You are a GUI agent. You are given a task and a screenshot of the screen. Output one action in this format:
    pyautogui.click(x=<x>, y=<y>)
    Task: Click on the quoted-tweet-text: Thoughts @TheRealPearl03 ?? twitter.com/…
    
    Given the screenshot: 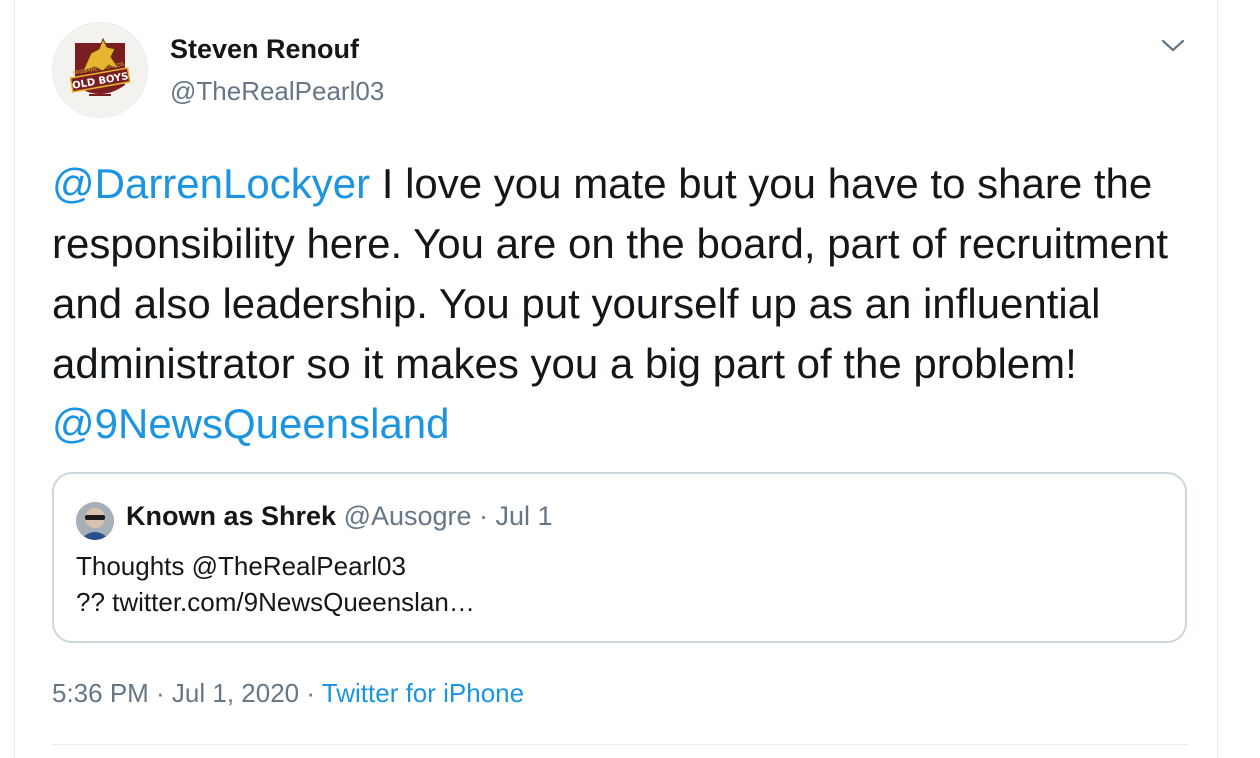 What is the action you would take?
    pyautogui.click(x=616, y=584)
    